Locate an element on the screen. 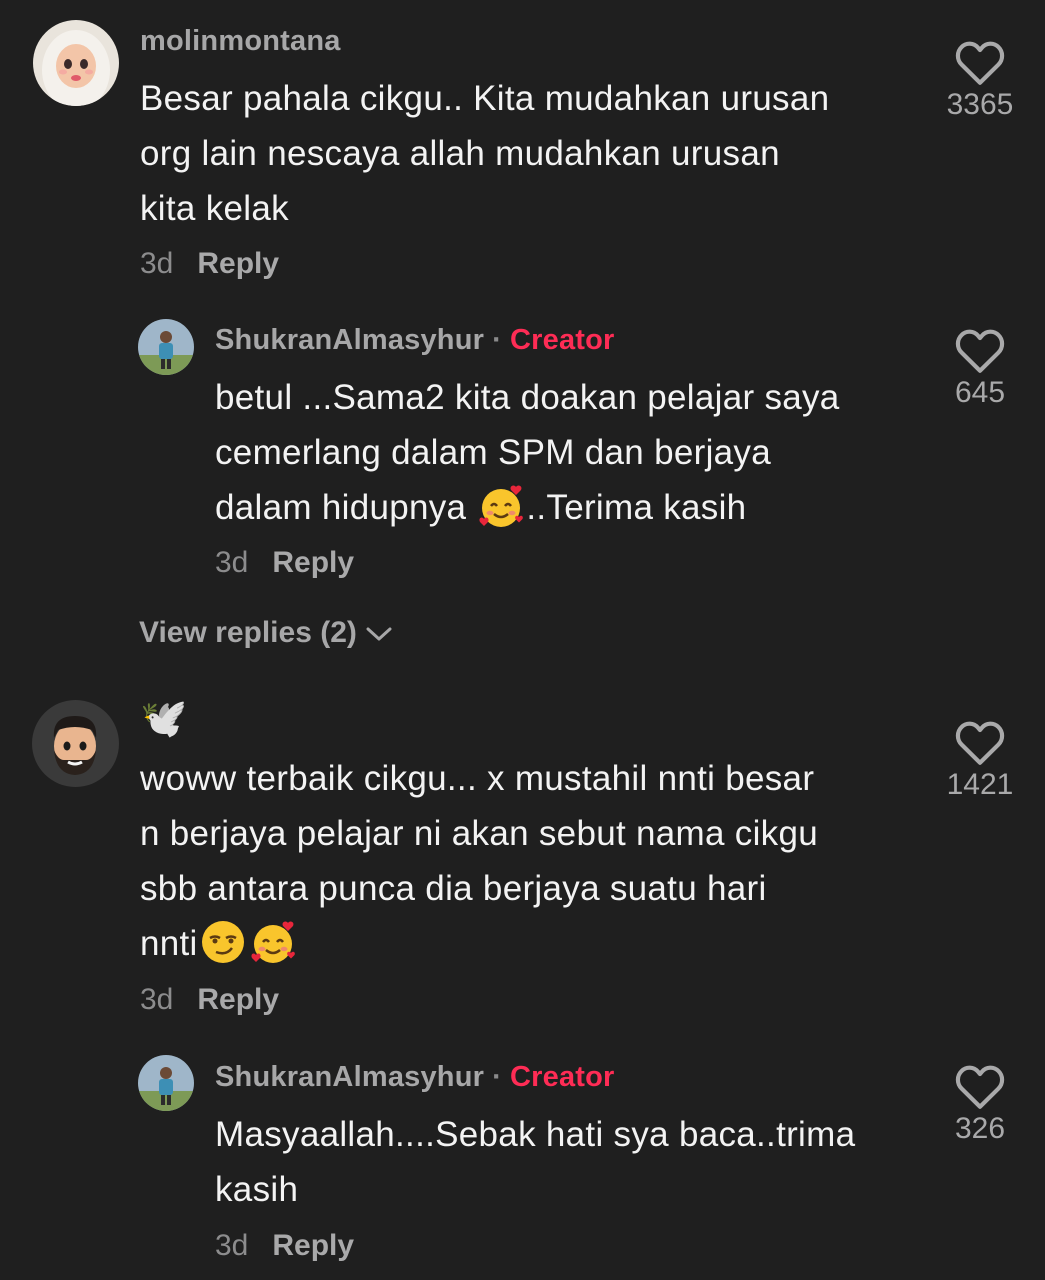  dove-icon: 🕊️ is located at coordinates (164, 719).